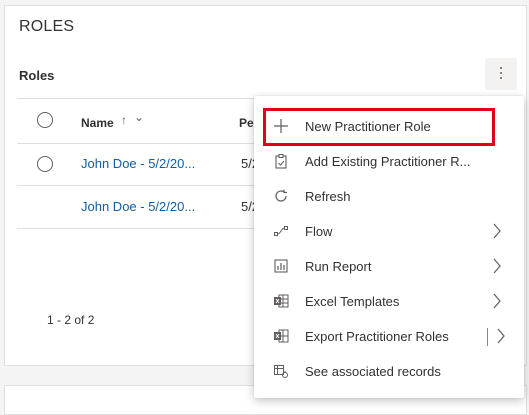  I want to click on more-vertical-icon, so click(501, 74).